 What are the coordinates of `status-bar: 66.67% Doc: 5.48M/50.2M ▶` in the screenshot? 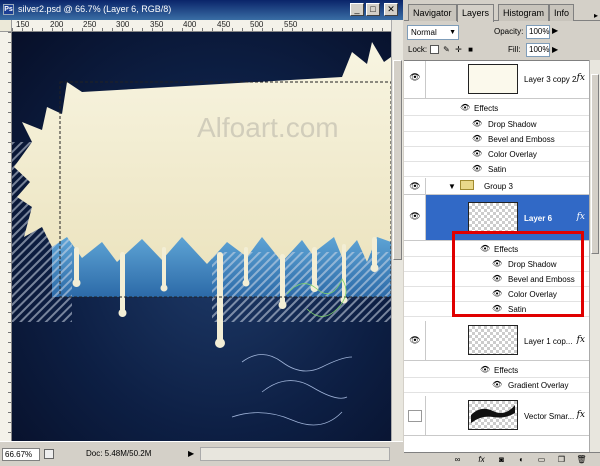 It's located at (201, 453).